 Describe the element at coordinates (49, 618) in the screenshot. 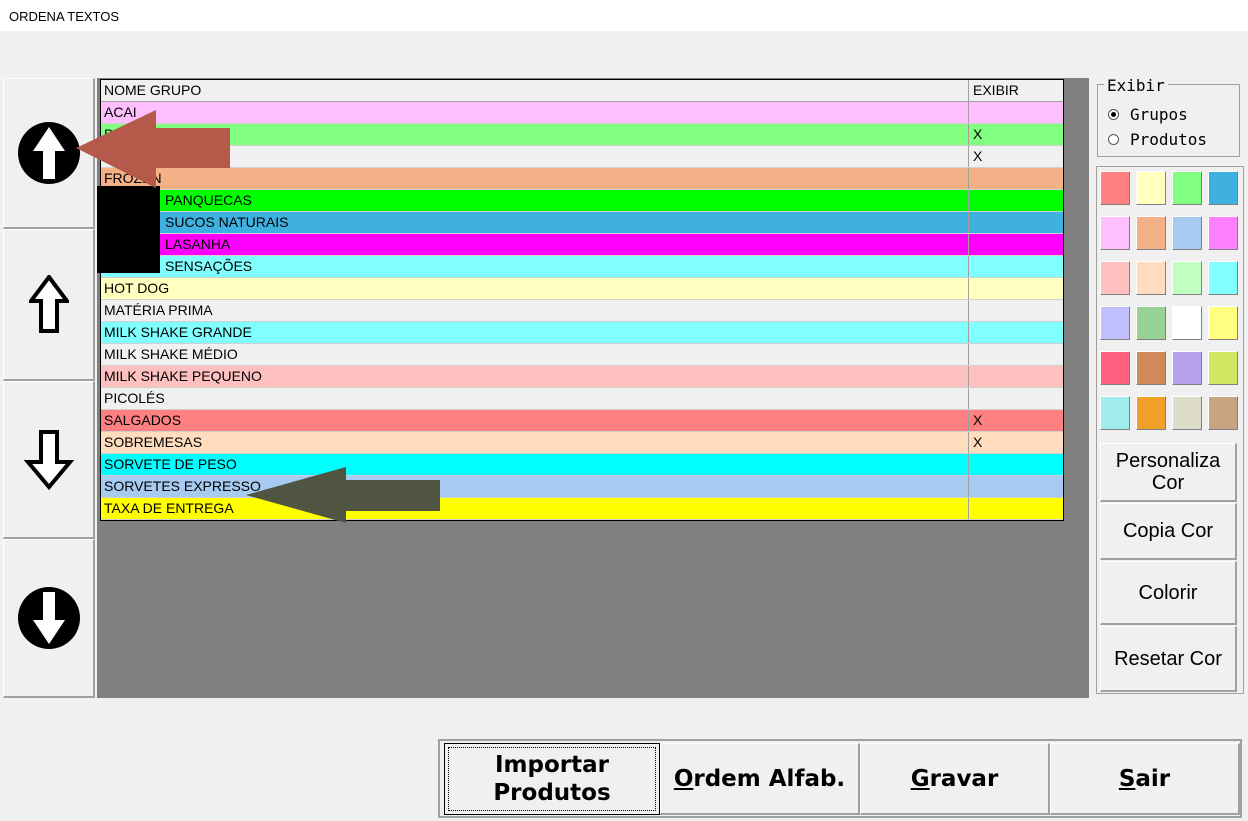

I see `move-to-bottom-button` at that location.